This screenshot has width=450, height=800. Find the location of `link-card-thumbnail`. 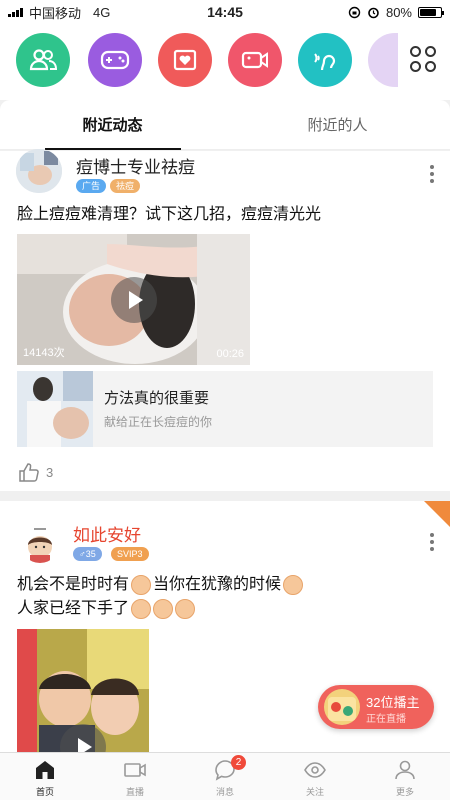

link-card-thumbnail is located at coordinates (55, 409).